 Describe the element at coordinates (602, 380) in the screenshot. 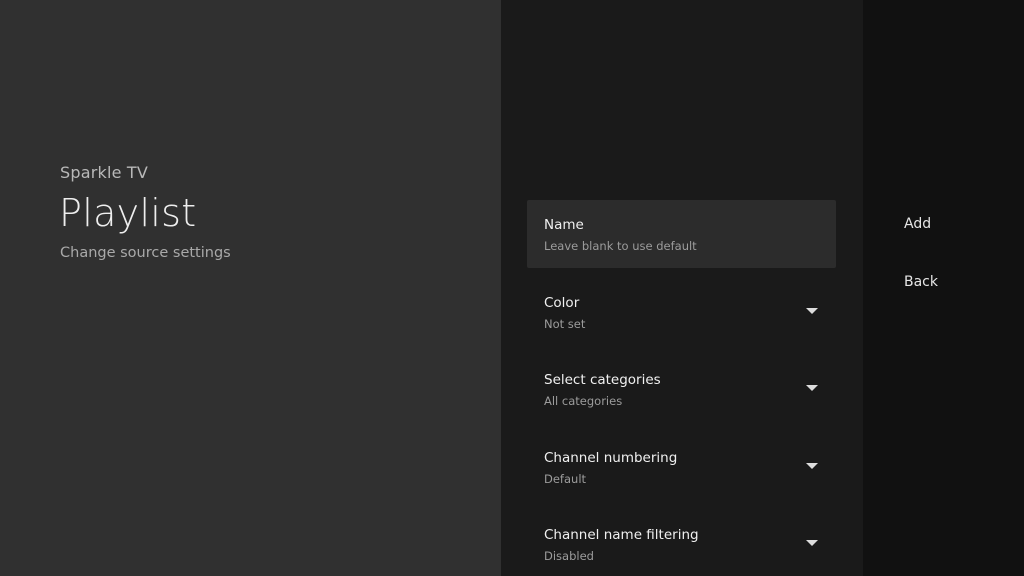

I see `setting-title: Select categories` at that location.